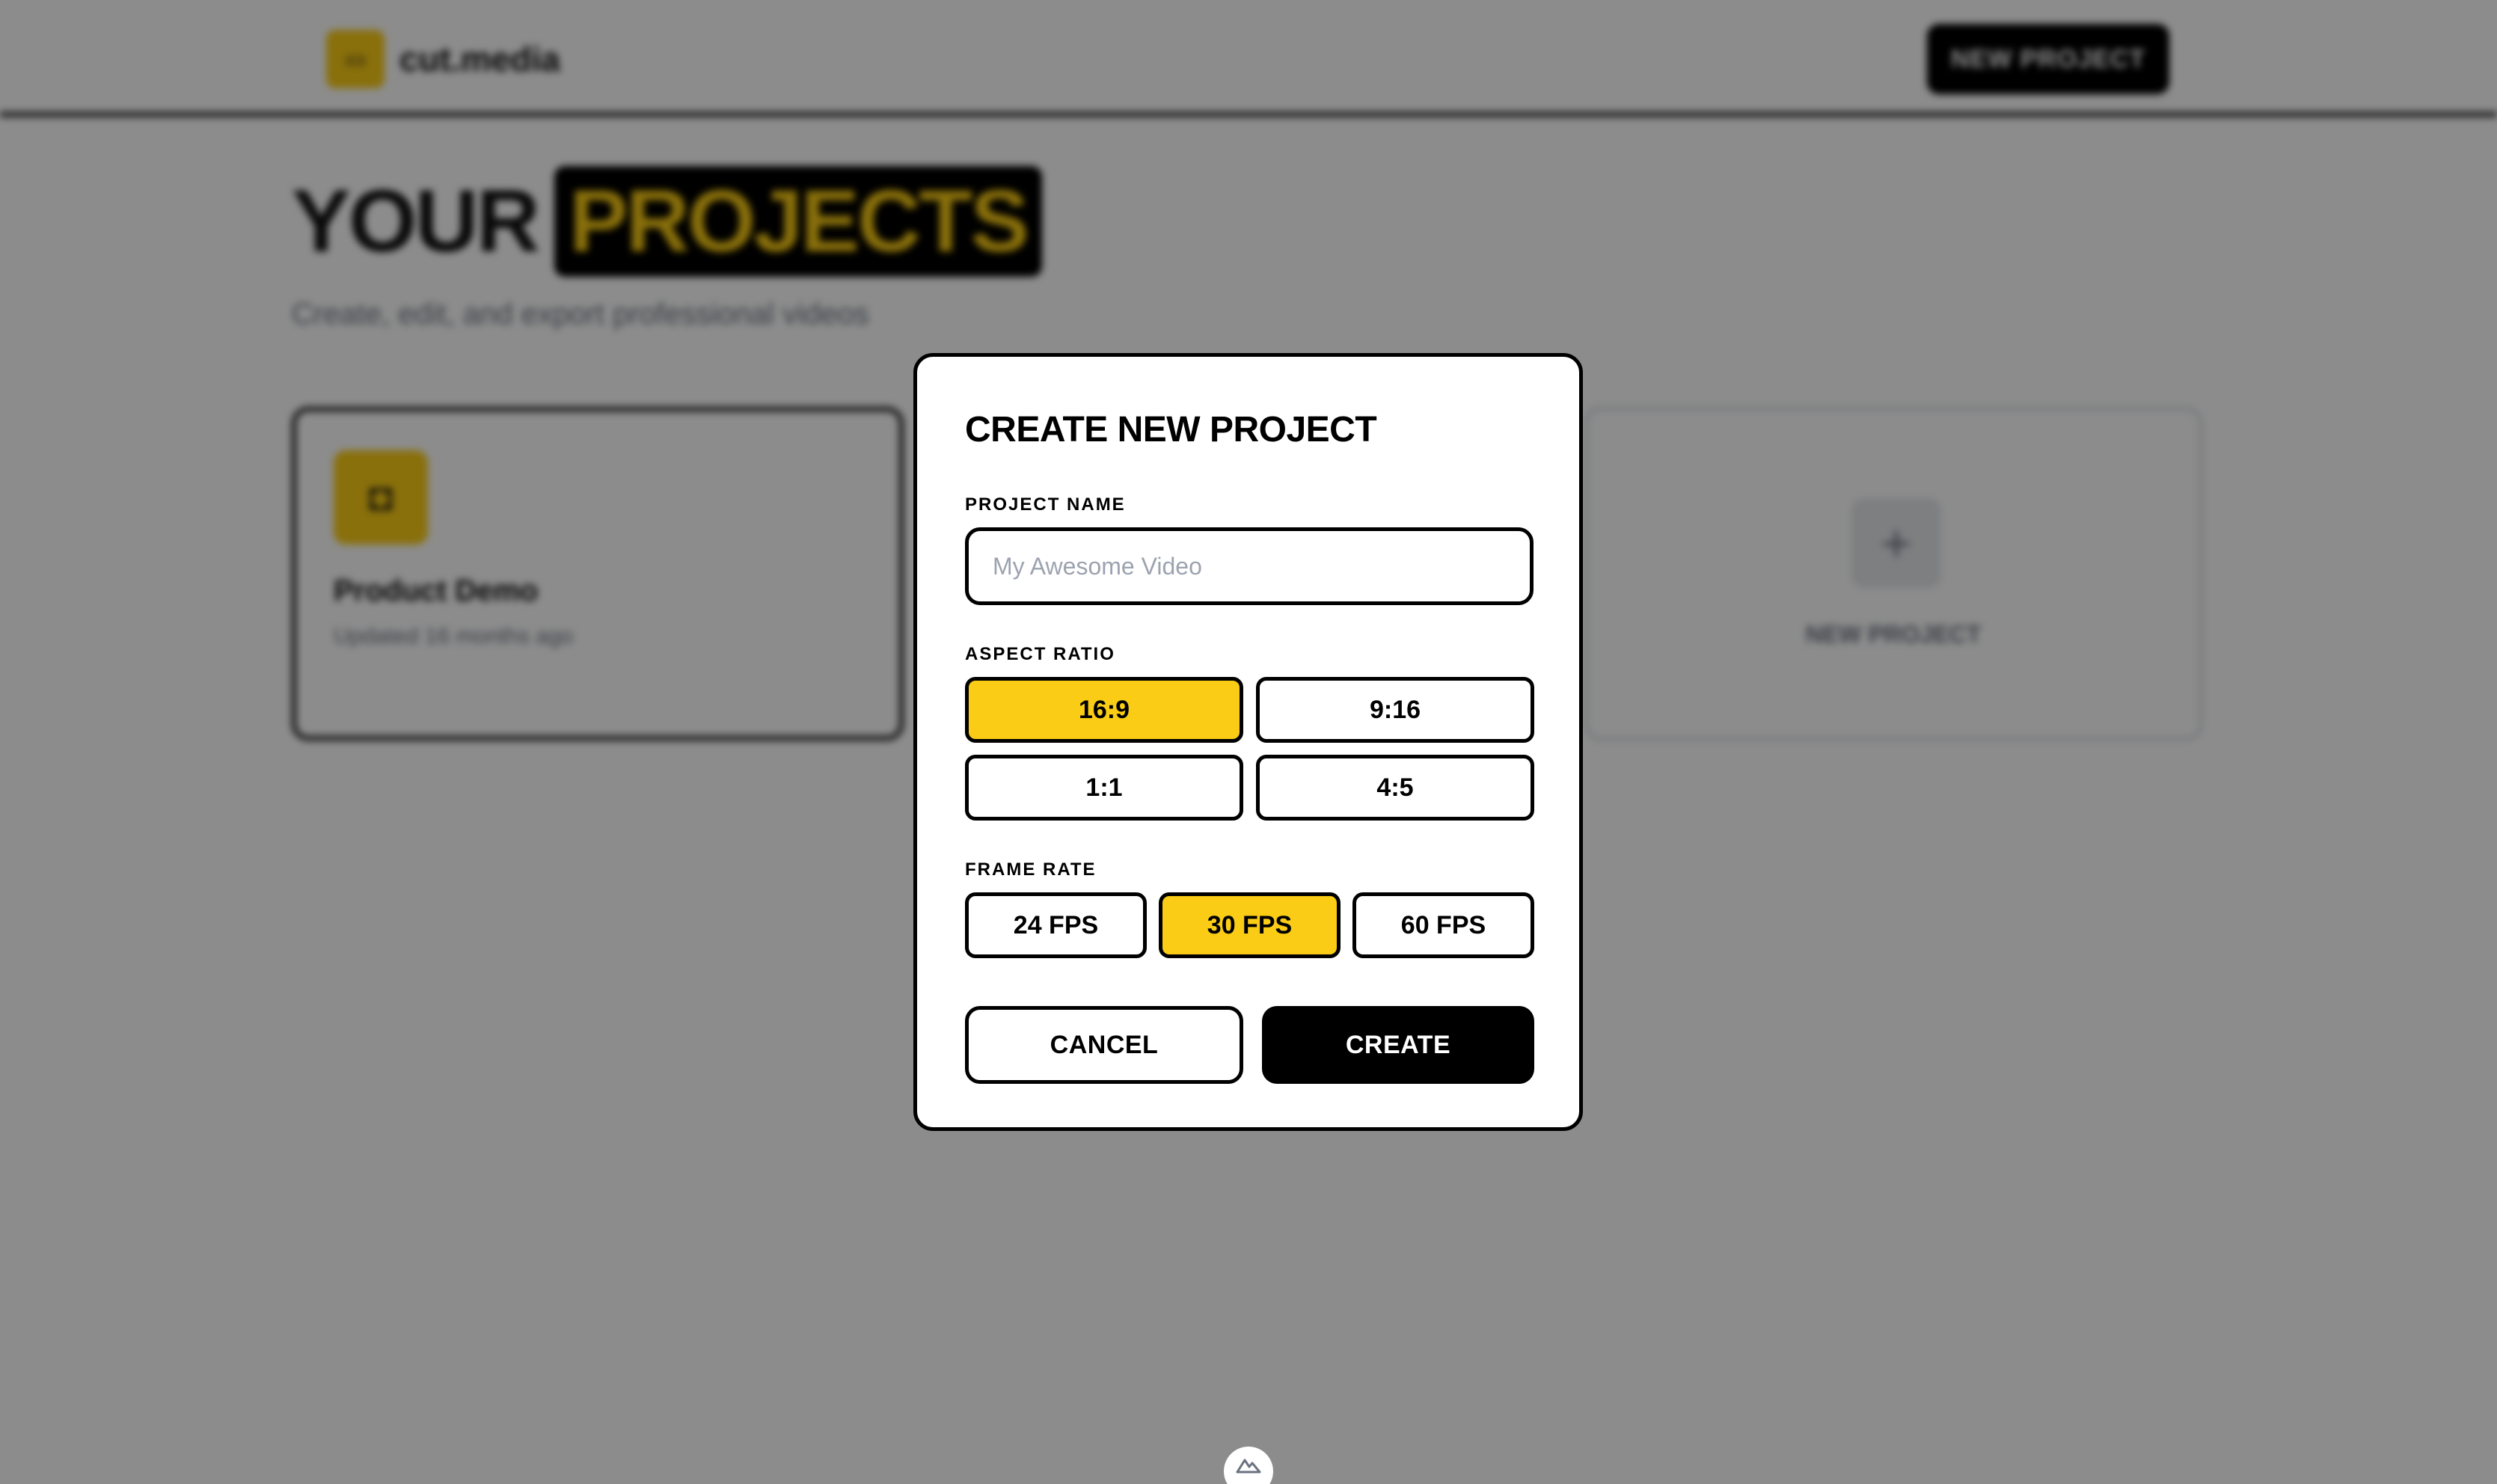 This screenshot has width=2497, height=1484. What do you see at coordinates (1040, 654) in the screenshot?
I see `aspect-ratio-label: ASPECT RATIO` at bounding box center [1040, 654].